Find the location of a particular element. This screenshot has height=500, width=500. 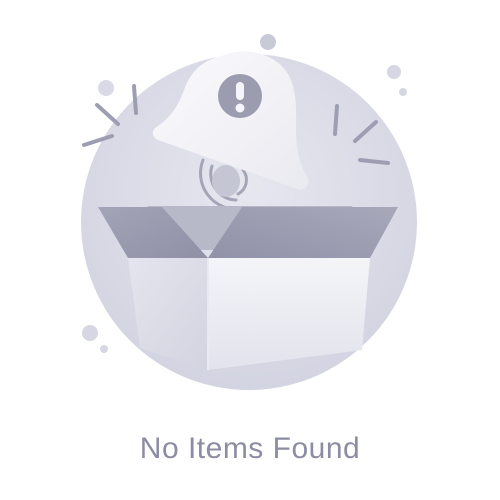

alert-badge-icon is located at coordinates (240, 96).